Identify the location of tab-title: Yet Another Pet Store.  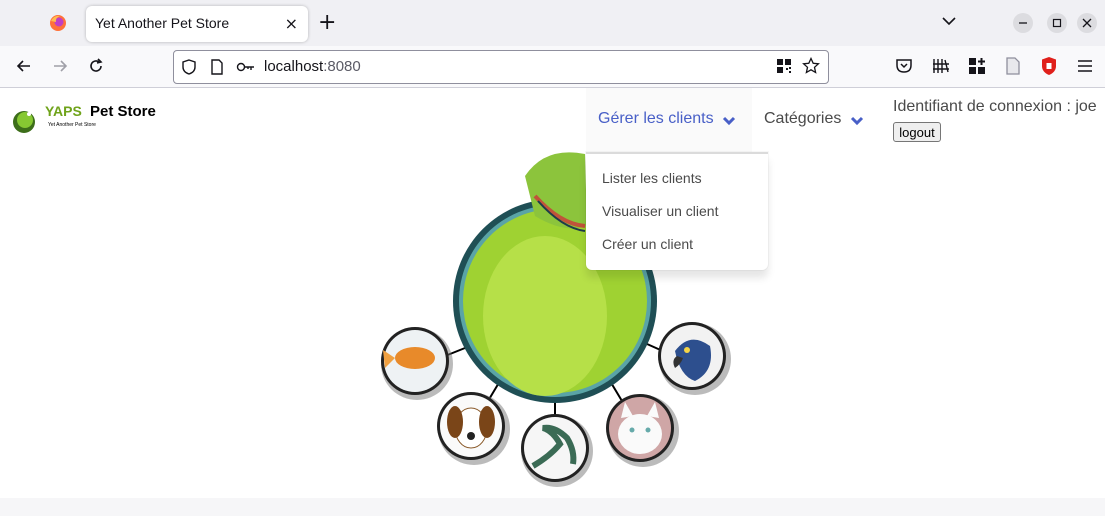
(162, 23).